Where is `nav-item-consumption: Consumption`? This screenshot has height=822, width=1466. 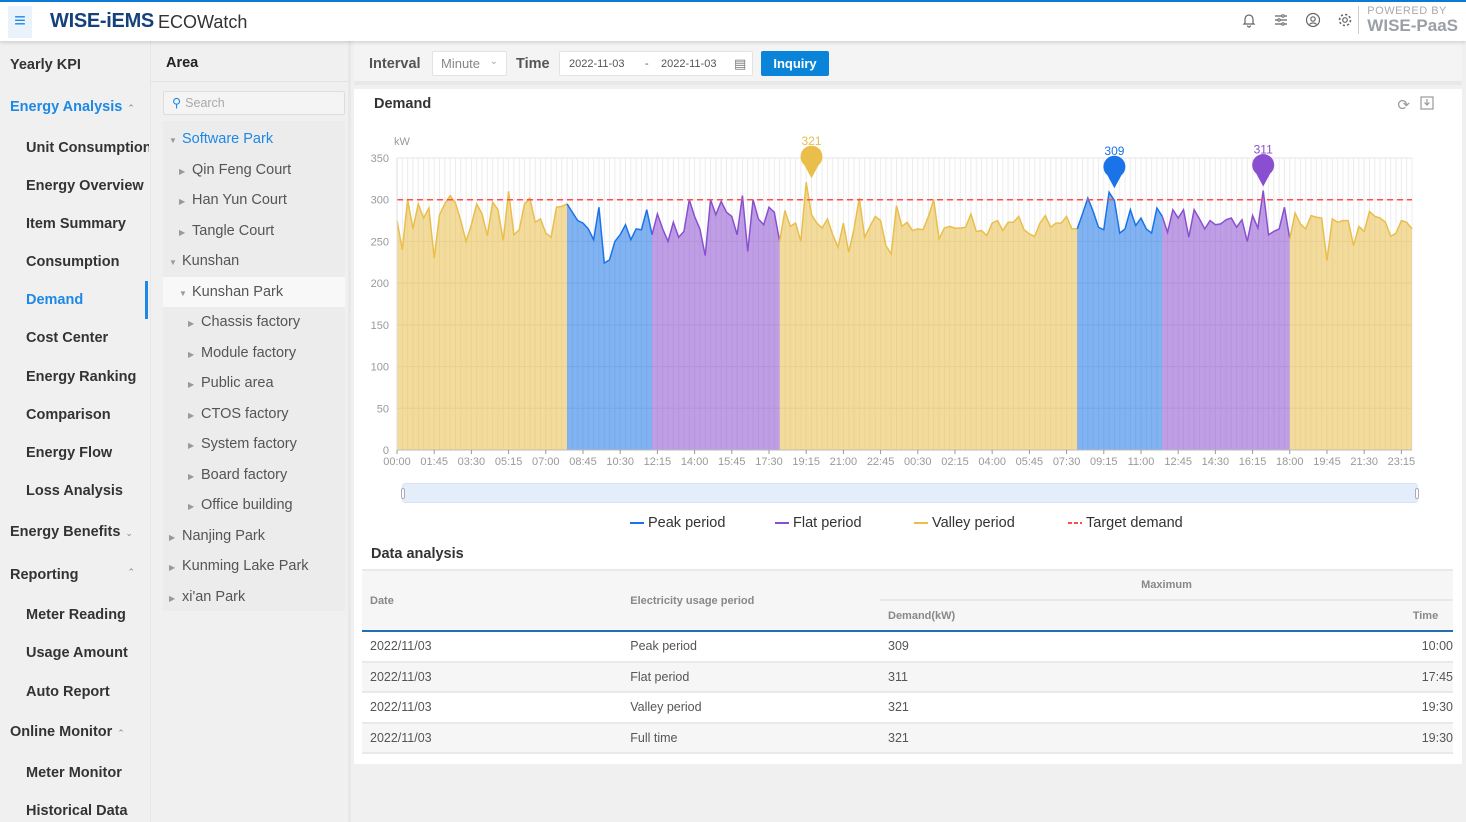
nav-item-consumption: Consumption is located at coordinates (72, 262).